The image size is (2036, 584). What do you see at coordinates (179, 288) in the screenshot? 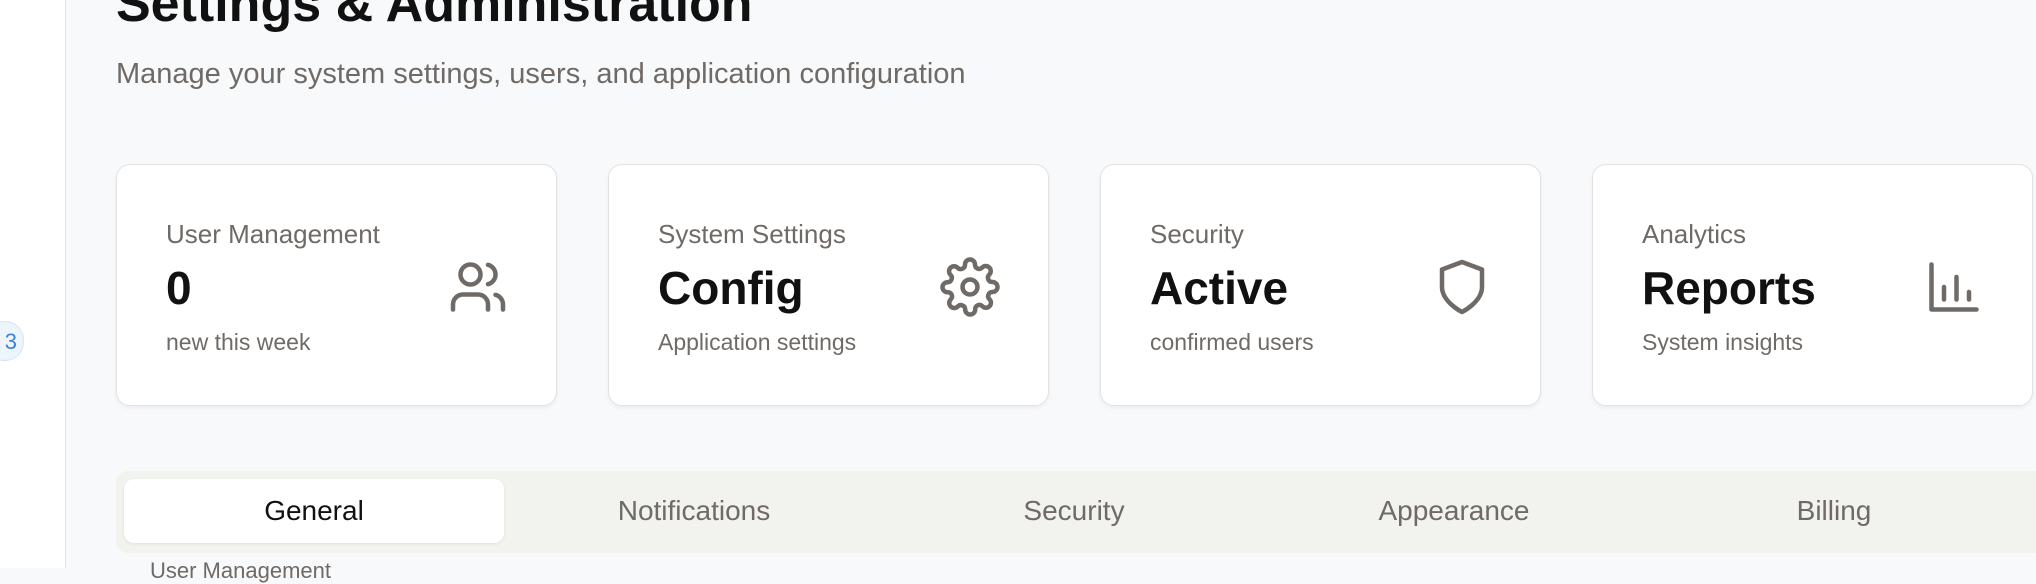
I see `card-value: 0` at bounding box center [179, 288].